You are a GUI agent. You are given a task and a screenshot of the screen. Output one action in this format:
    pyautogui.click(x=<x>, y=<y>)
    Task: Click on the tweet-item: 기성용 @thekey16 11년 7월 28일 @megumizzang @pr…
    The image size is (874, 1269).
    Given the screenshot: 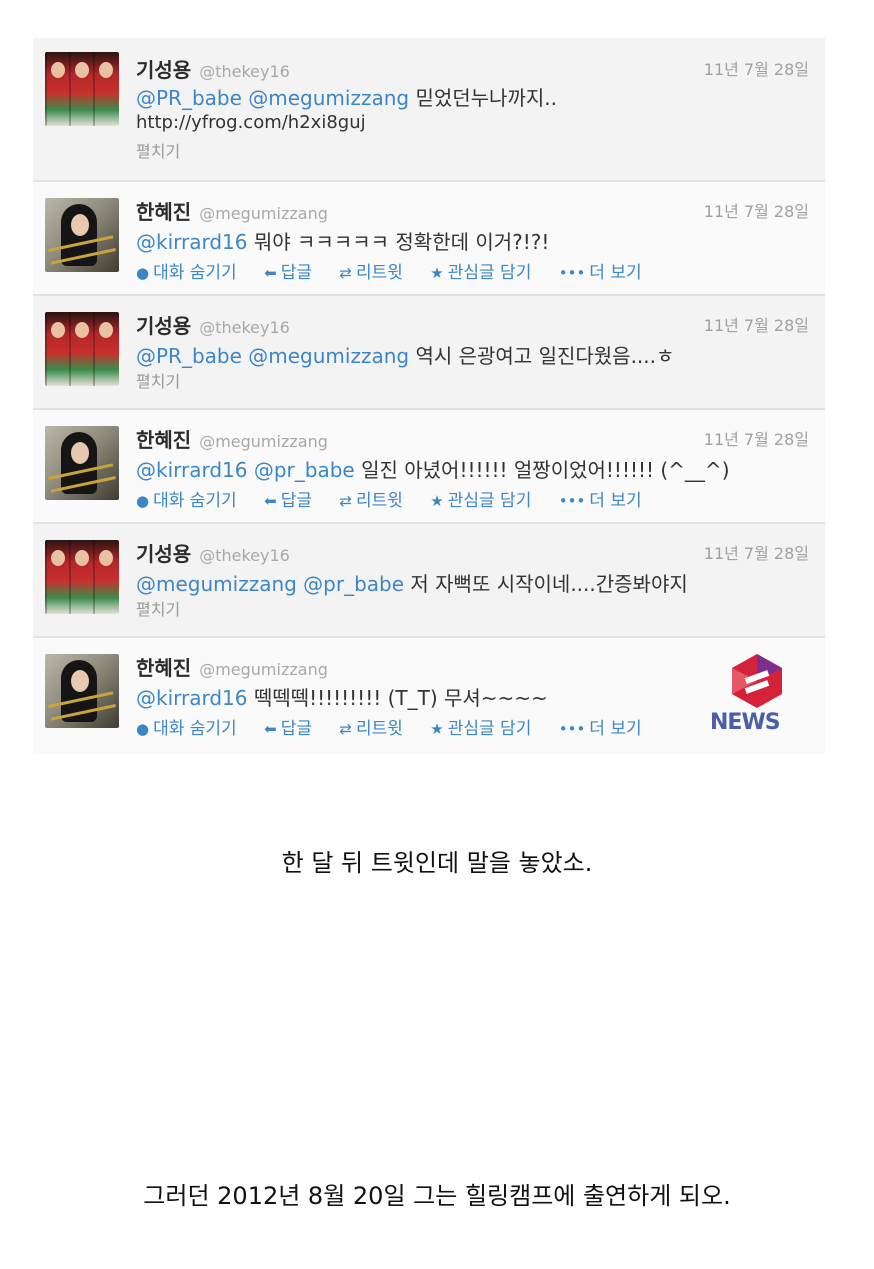 What is the action you would take?
    pyautogui.click(x=429, y=581)
    